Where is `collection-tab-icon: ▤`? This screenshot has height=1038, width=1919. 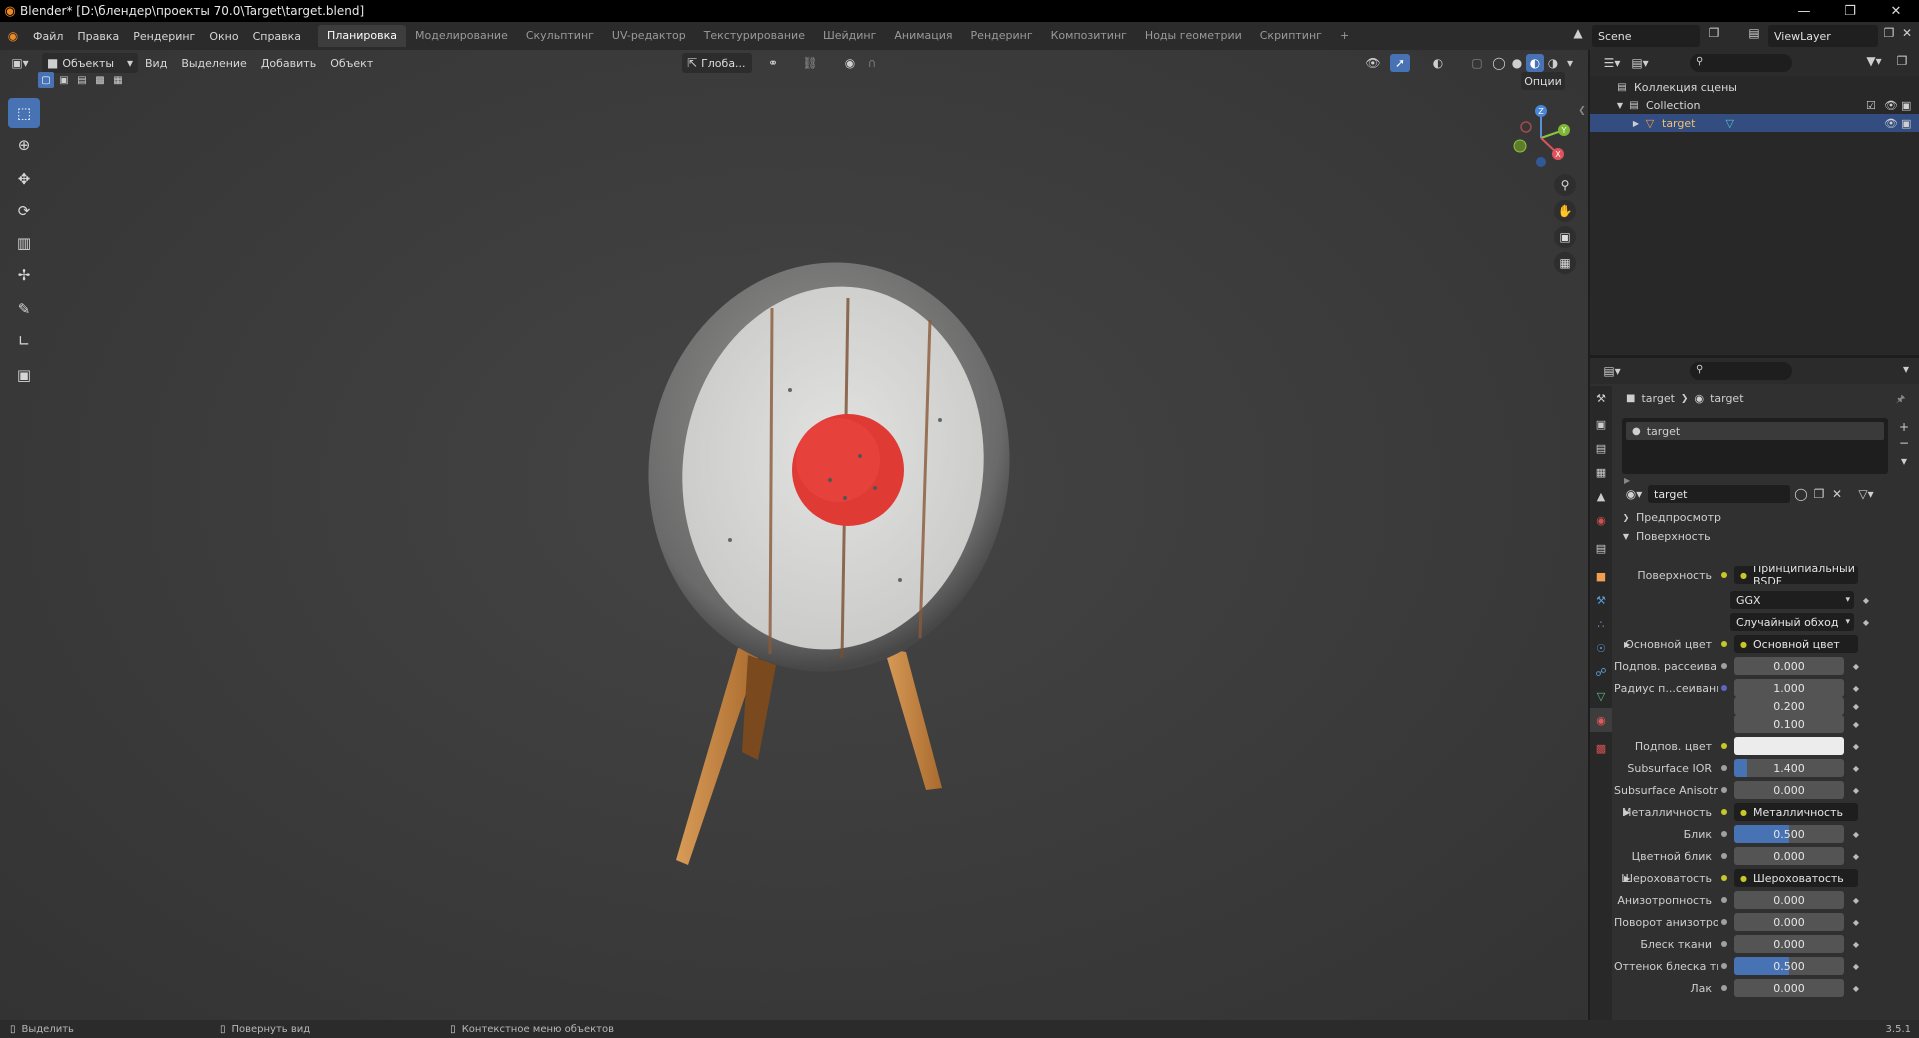
collection-tab-icon: ▤ is located at coordinates (1601, 548).